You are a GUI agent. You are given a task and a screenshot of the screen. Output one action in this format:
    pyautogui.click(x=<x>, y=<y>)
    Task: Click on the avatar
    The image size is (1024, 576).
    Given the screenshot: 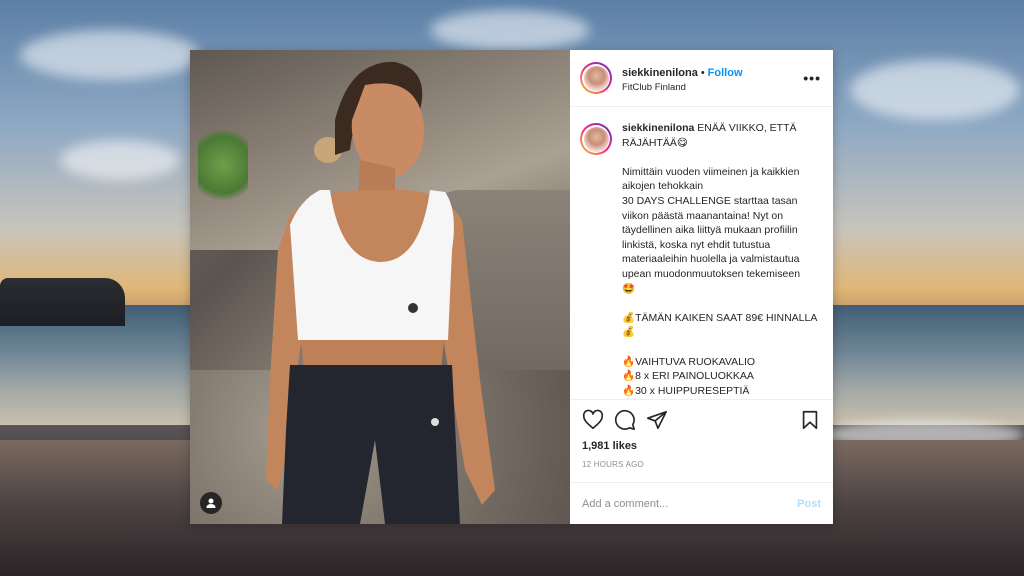 What is the action you would take?
    pyautogui.click(x=596, y=78)
    